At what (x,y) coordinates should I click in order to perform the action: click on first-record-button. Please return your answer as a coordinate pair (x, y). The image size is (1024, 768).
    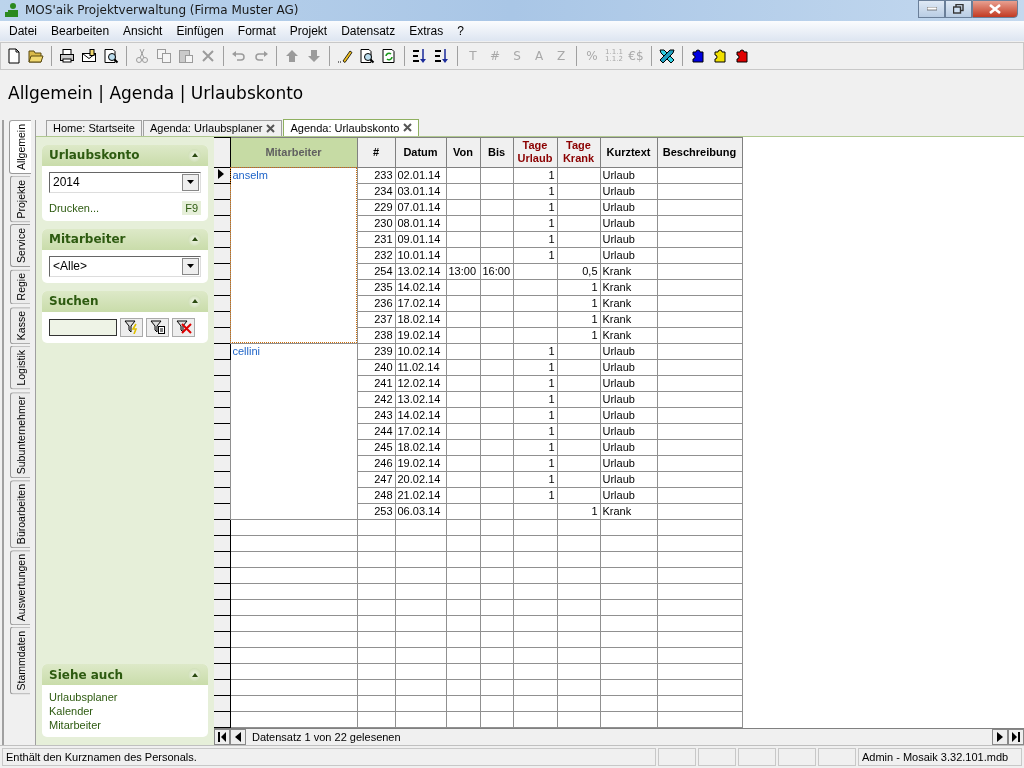
    Looking at the image, I should click on (222, 737).